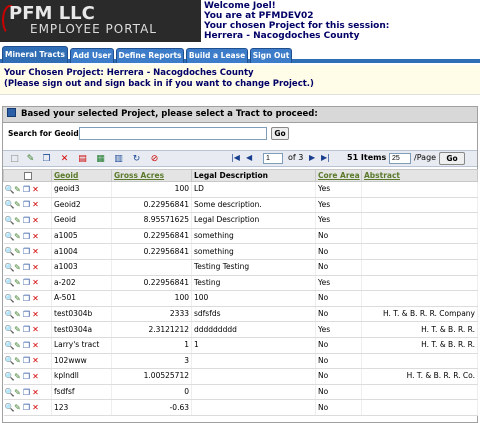  Describe the element at coordinates (240, 298) in the screenshot. I see `table-row: 🔍✎ ❐ ✕ A-501 100 100 No` at that location.